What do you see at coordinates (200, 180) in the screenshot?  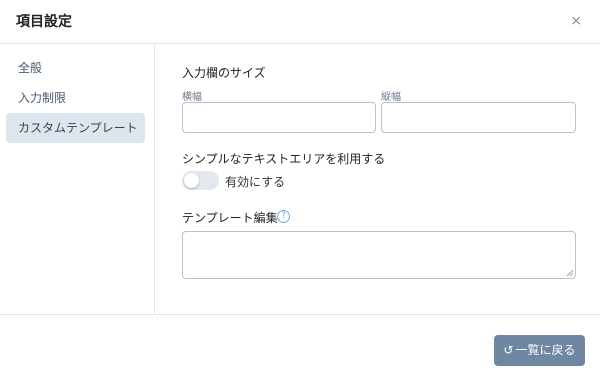 I see `enable-toggle` at bounding box center [200, 180].